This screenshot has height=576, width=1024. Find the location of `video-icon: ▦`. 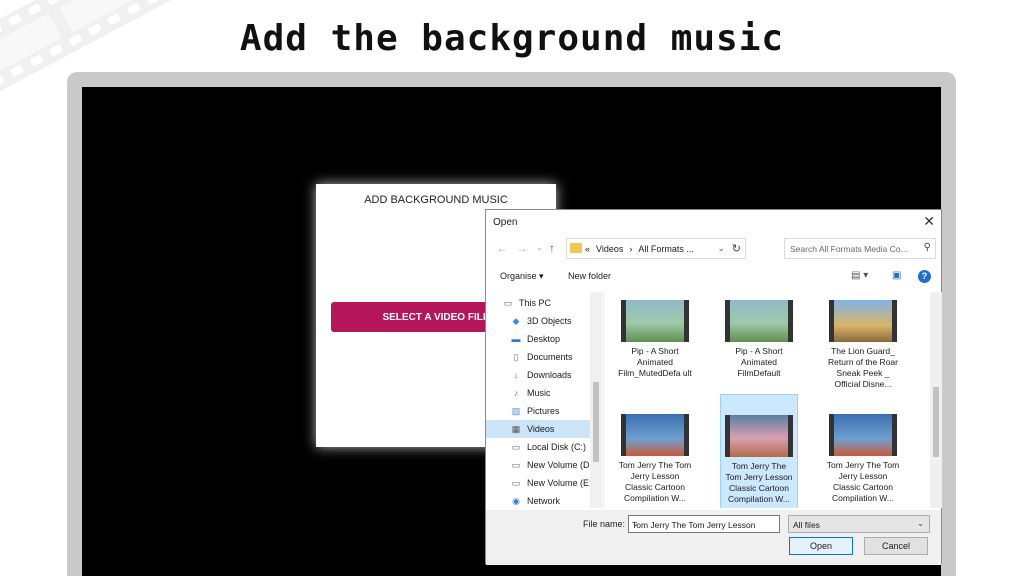

video-icon: ▦ is located at coordinates (516, 428).